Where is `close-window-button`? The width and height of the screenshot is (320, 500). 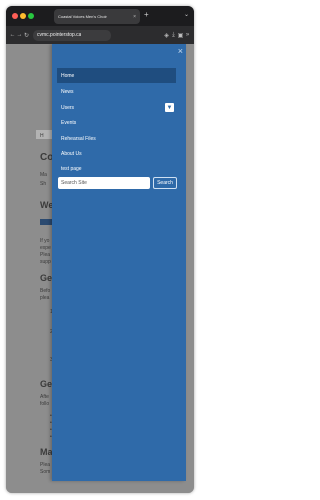
close-window-button is located at coordinates (15, 16).